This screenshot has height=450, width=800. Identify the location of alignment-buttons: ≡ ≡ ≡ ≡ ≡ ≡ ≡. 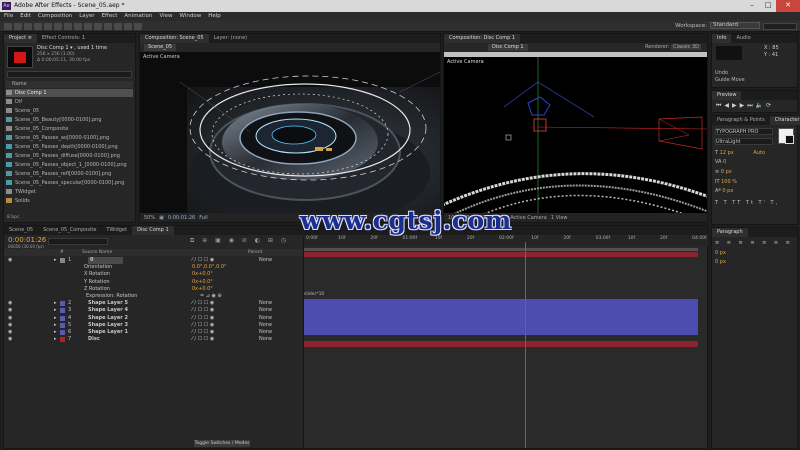
(754, 243).